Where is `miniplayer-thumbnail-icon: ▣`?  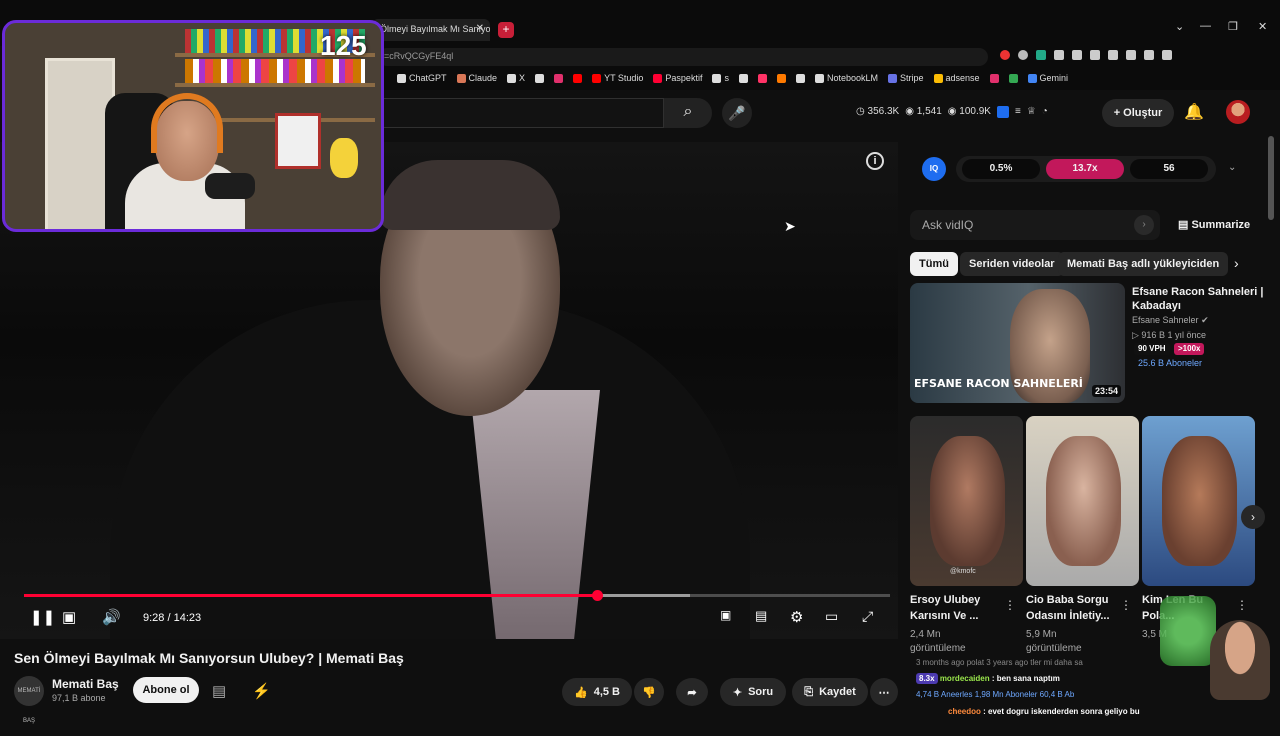 miniplayer-thumbnail-icon: ▣ is located at coordinates (69, 617).